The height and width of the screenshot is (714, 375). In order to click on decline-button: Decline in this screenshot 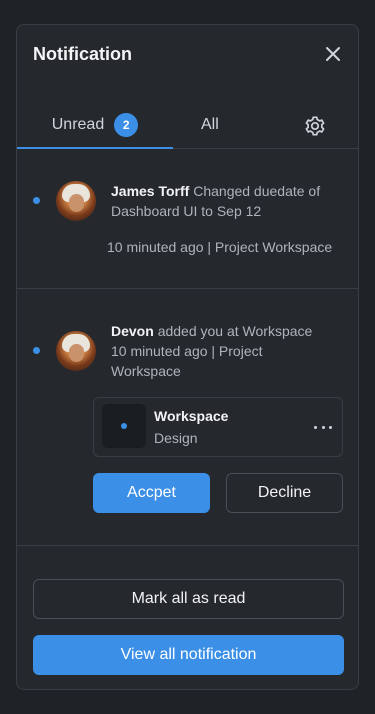, I will do `click(284, 493)`.